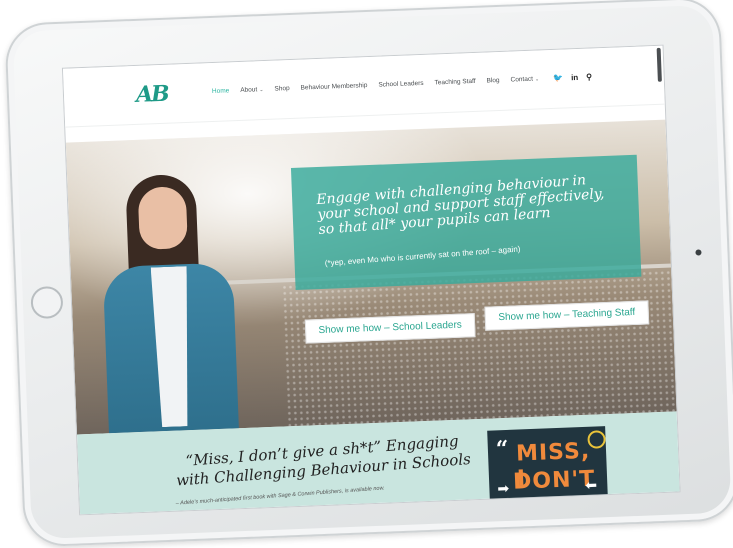  I want to click on twitter-icon: 🐦, so click(558, 78).